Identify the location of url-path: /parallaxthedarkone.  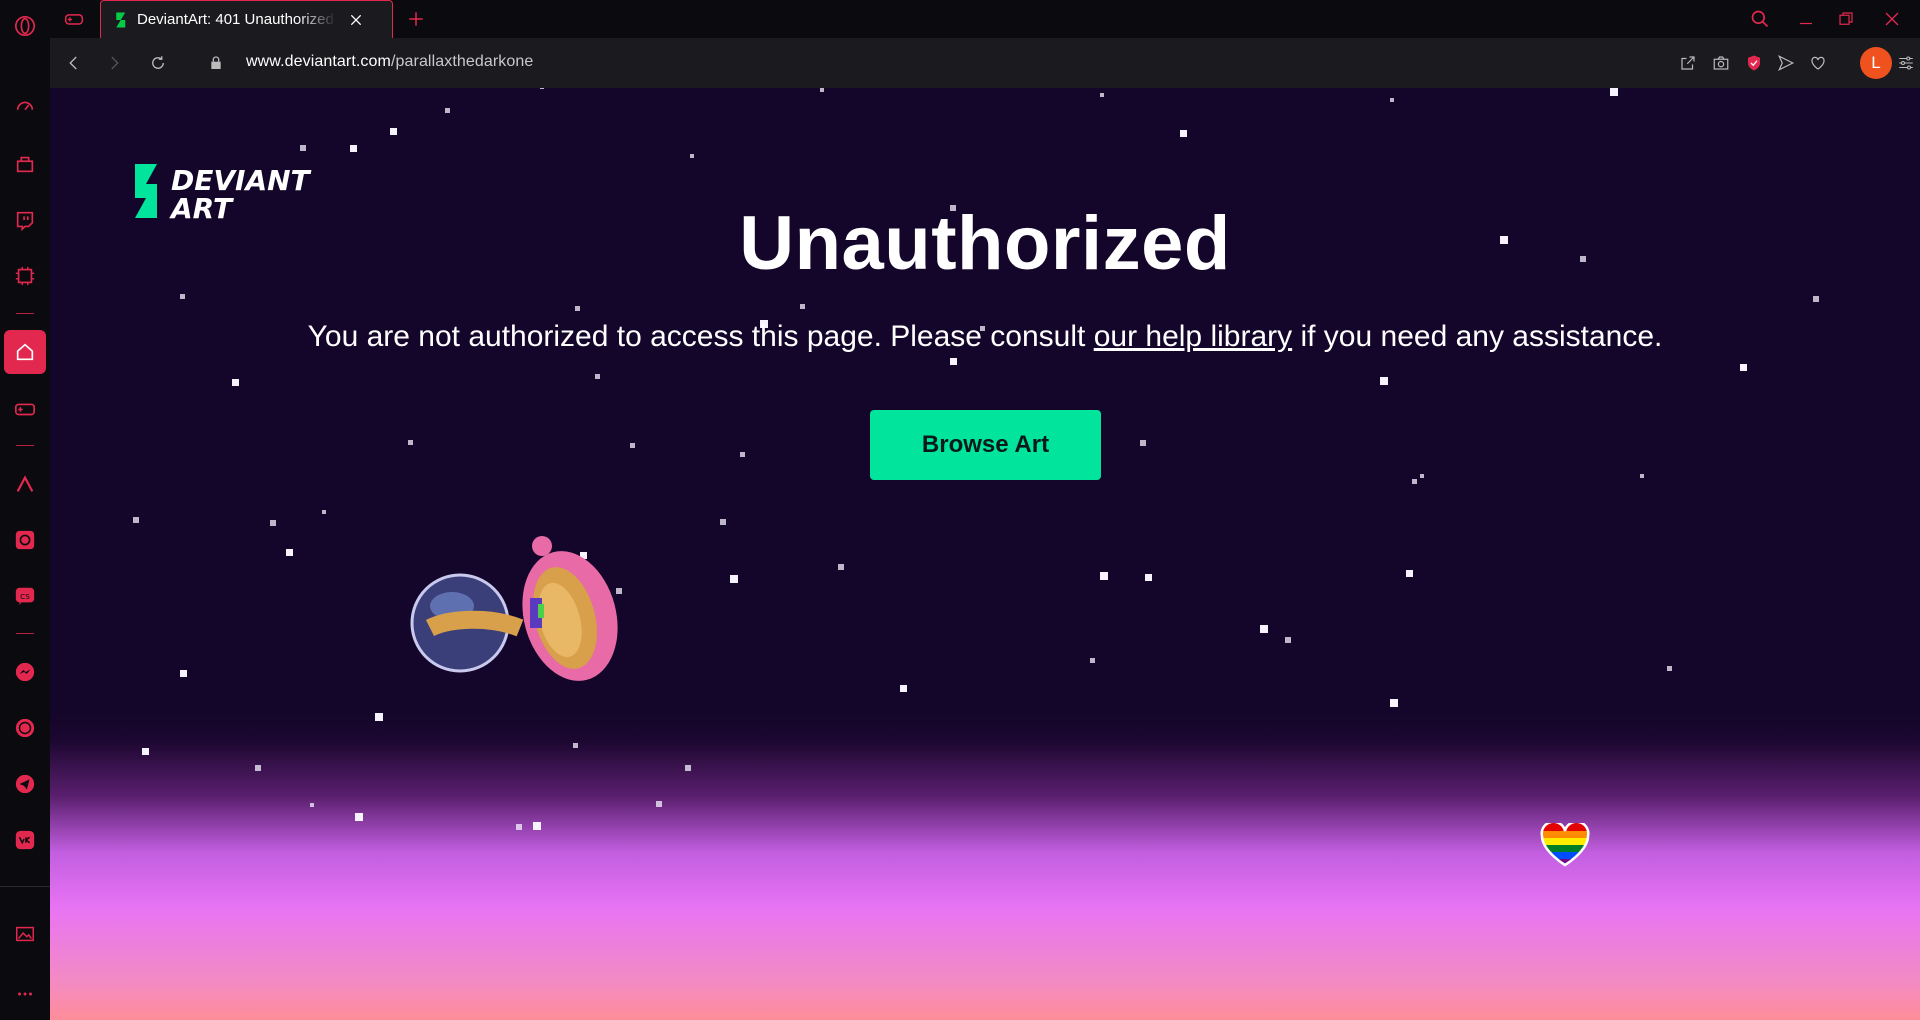
(462, 61).